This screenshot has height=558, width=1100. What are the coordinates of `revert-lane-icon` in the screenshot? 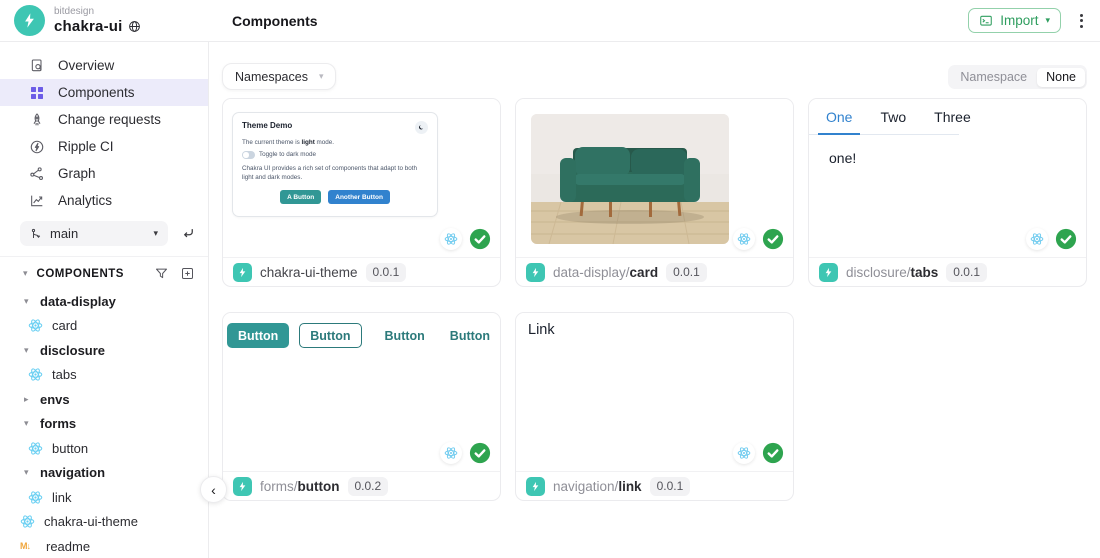 It's located at (188, 233).